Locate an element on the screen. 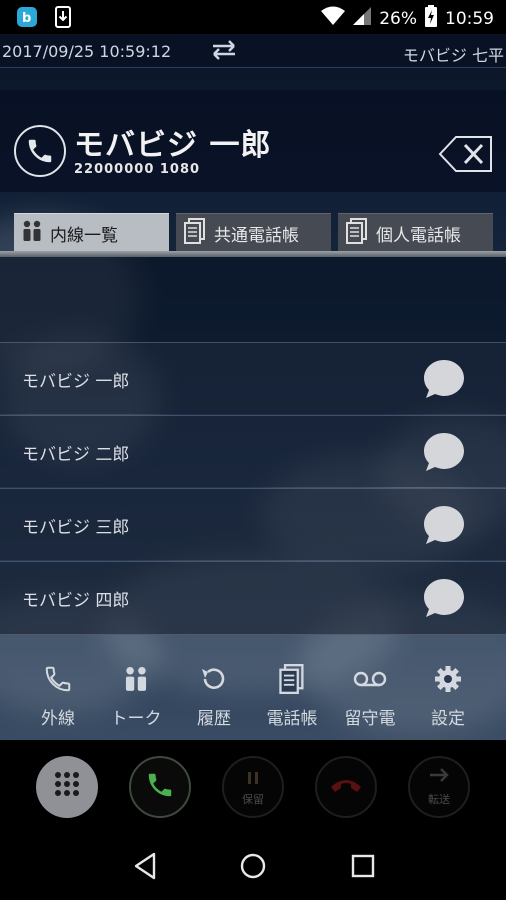 The height and width of the screenshot is (900, 506). settings-button: 設定 is located at coordinates (448, 695).